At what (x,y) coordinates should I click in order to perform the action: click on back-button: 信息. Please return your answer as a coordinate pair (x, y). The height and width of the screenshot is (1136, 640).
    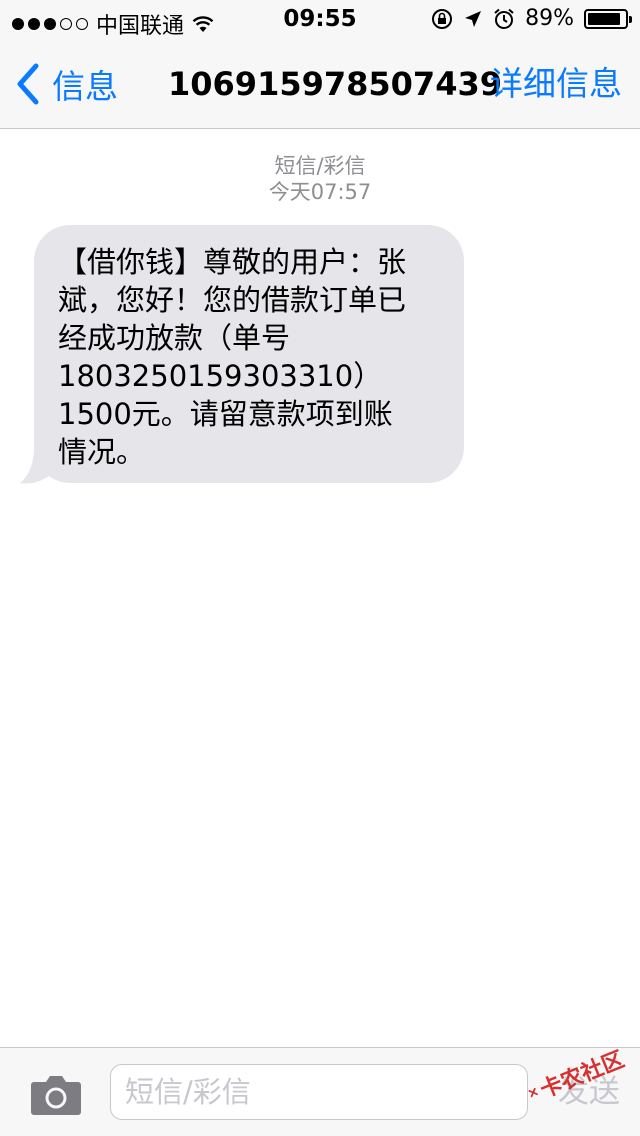
    Looking at the image, I should click on (66, 84).